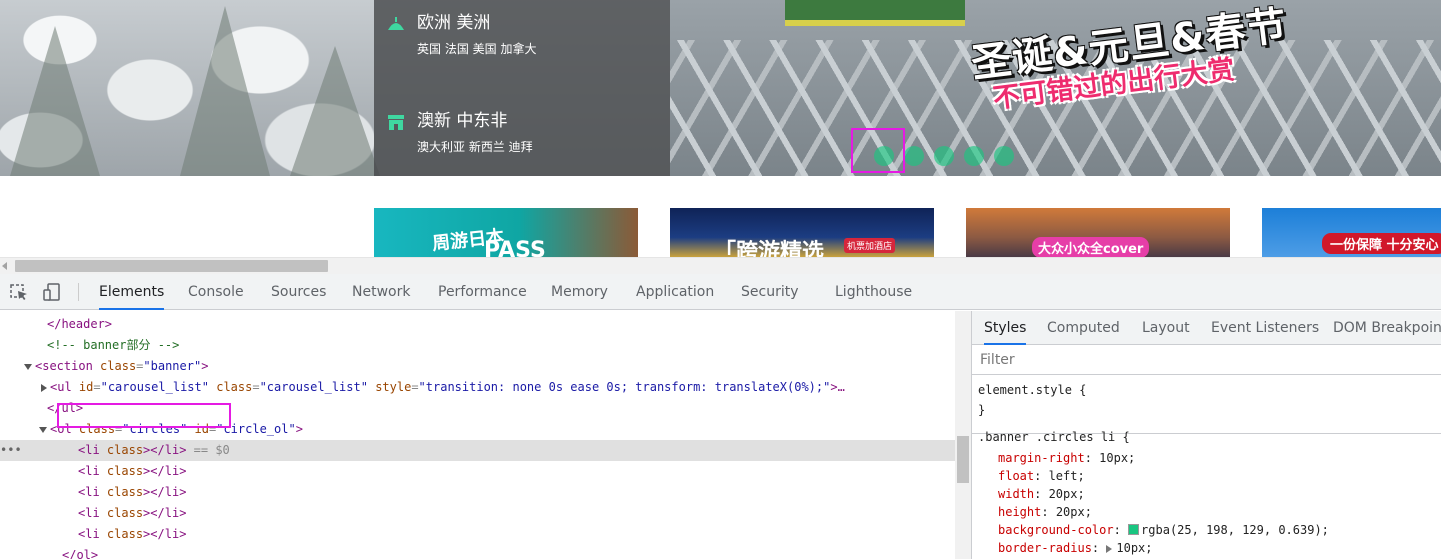  Describe the element at coordinates (1166, 328) in the screenshot. I see `tab-layout: Layout` at that location.